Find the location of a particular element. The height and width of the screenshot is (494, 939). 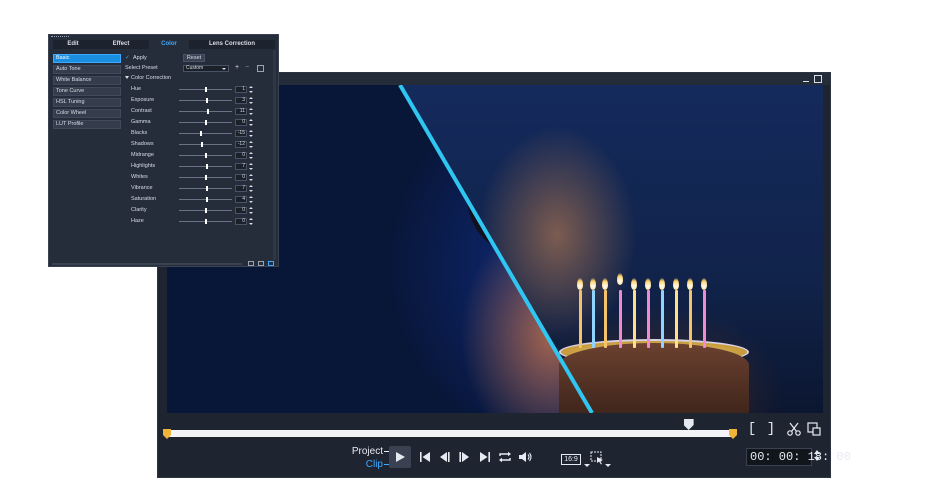

category-hsl-tuning: HSL Tuning is located at coordinates (87, 102).